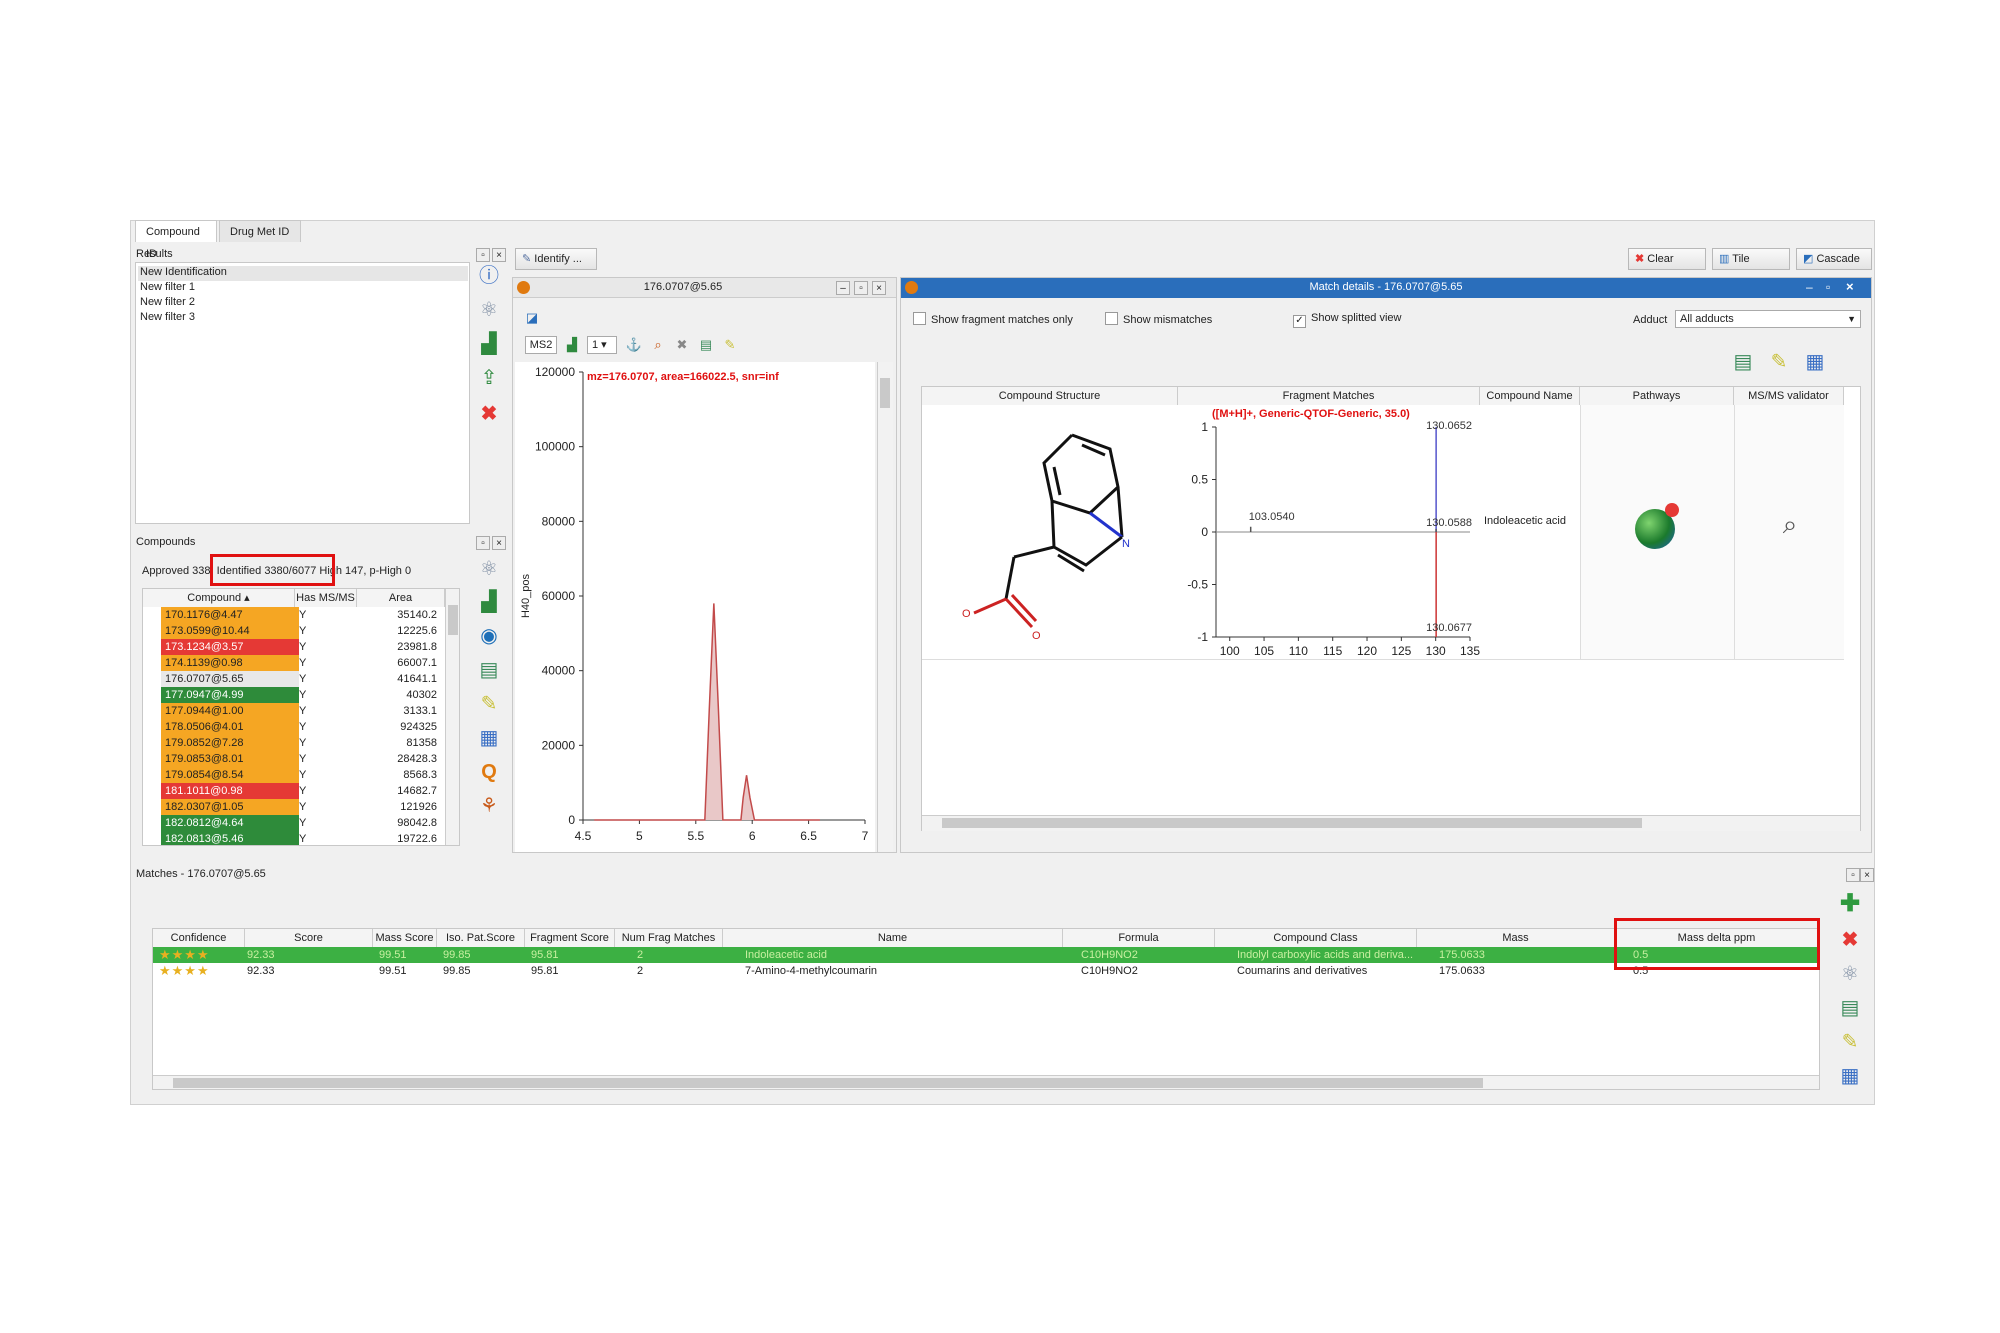  Describe the element at coordinates (294, 823) in the screenshot. I see `compound-row: 182.0812@4.64 Y 98042.8` at that location.